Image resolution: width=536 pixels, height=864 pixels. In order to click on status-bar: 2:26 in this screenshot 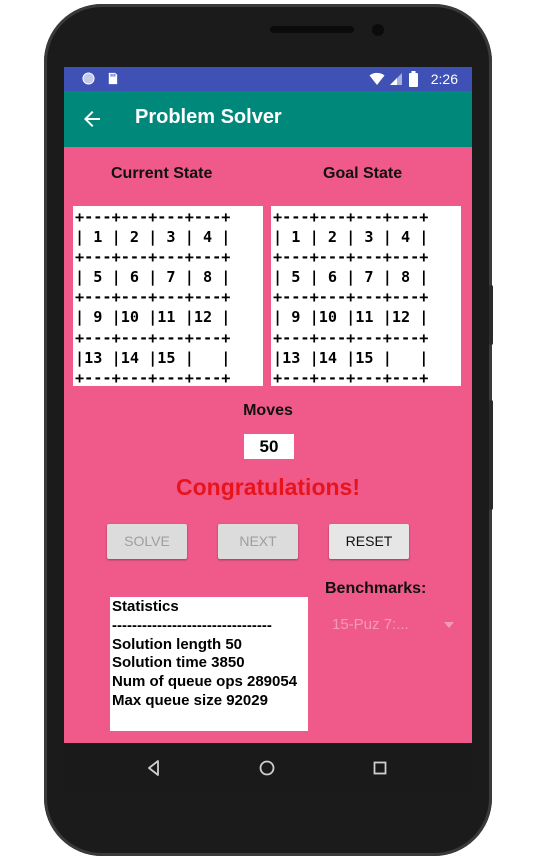, I will do `click(268, 79)`.